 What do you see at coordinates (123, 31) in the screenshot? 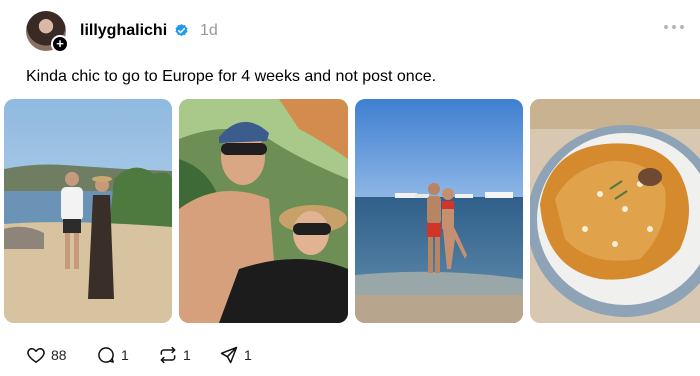
I see `username: lillyghalichi` at bounding box center [123, 31].